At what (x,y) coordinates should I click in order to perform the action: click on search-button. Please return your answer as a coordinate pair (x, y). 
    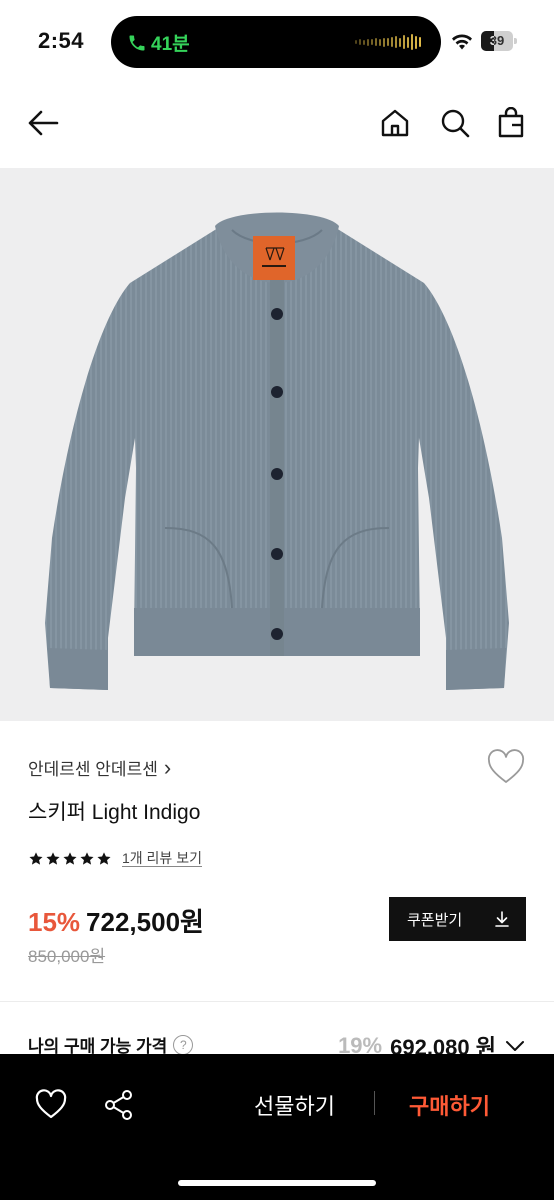
    Looking at the image, I should click on (455, 123).